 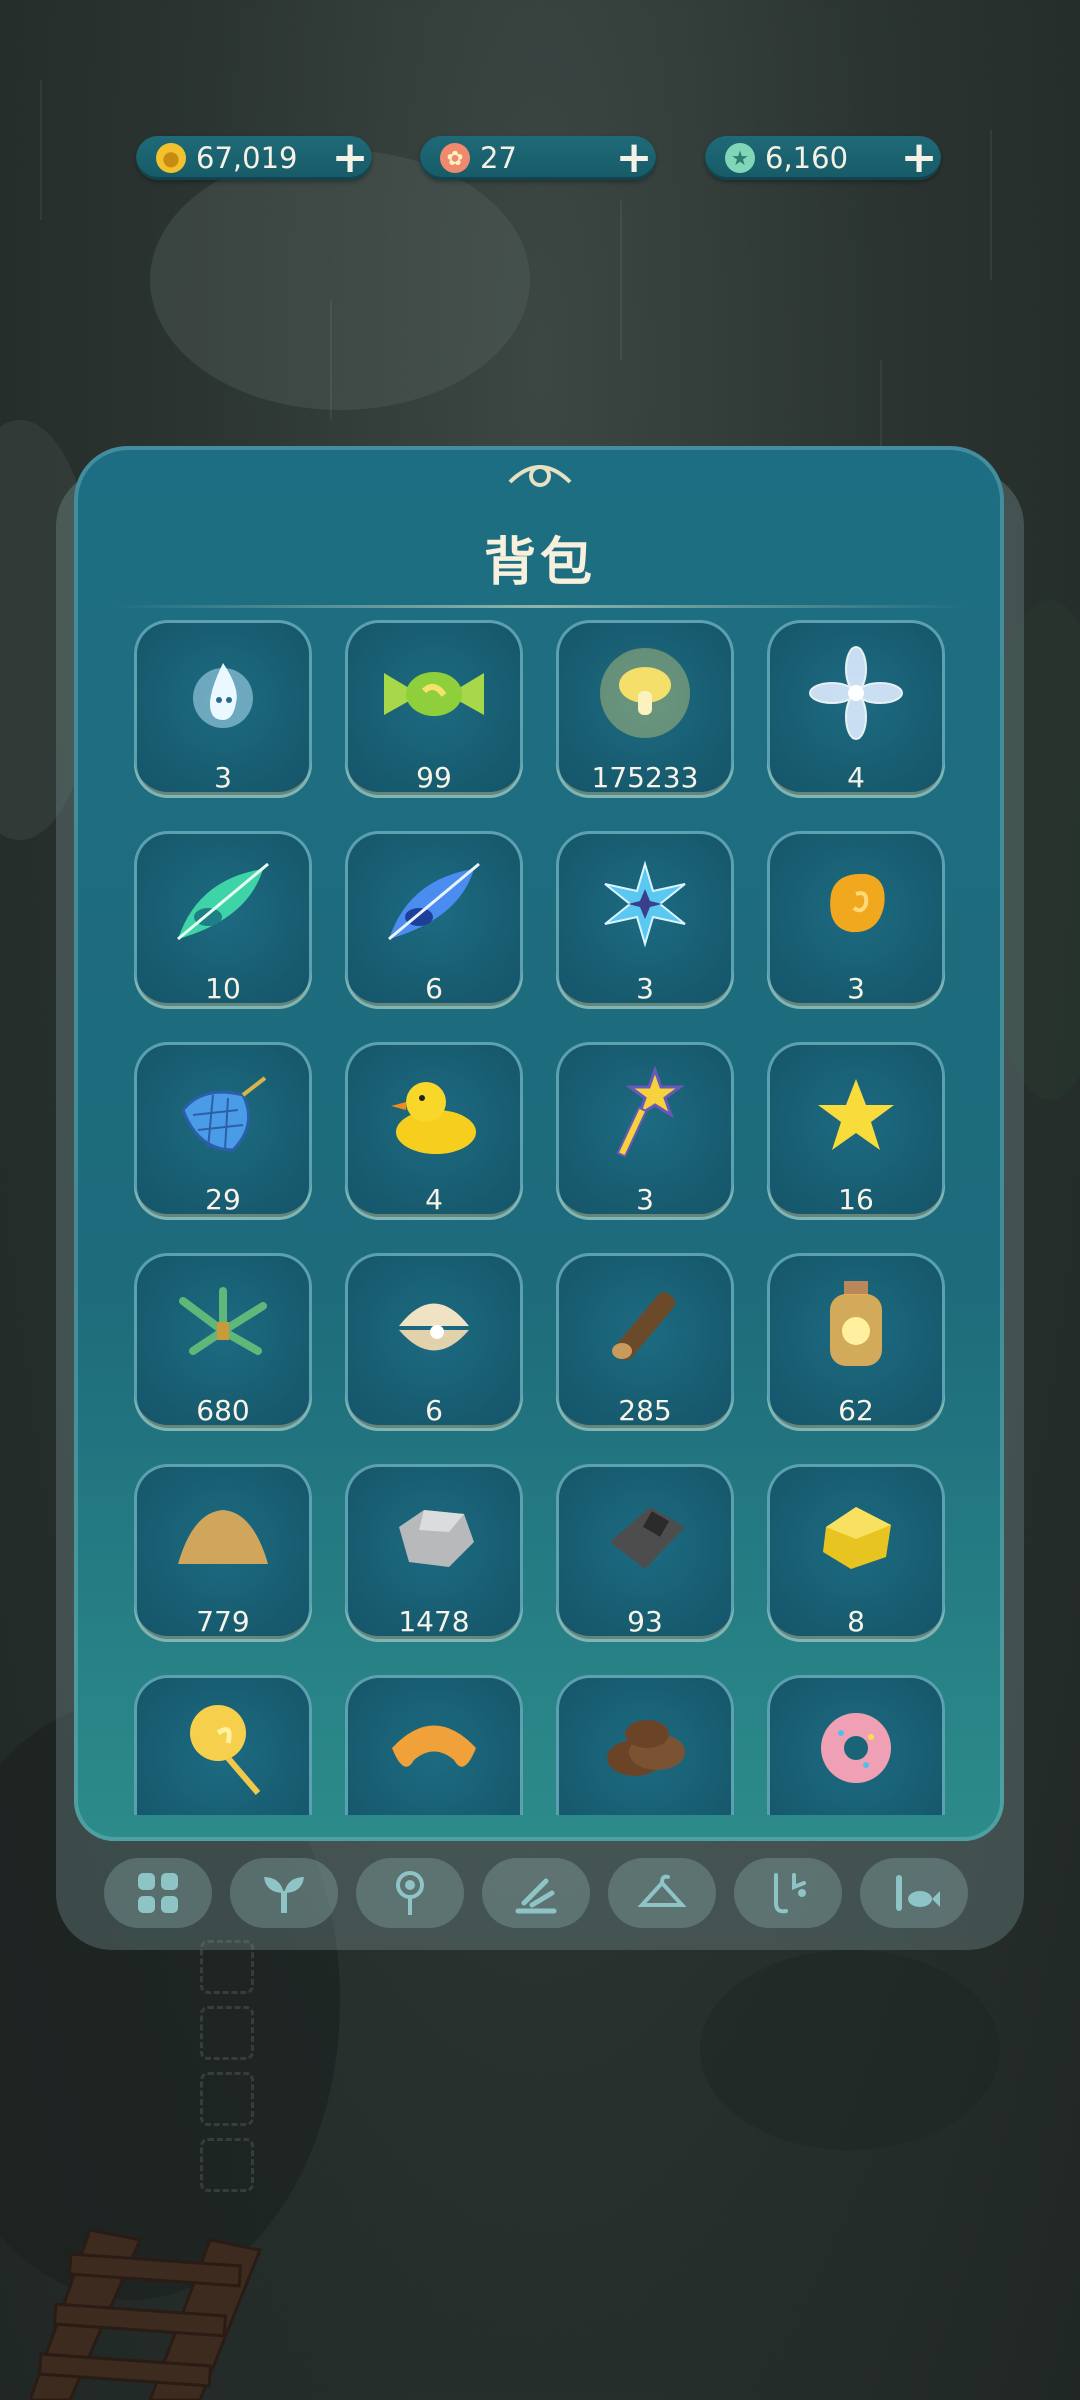 What do you see at coordinates (433, 1118) in the screenshot?
I see `rubber-duck-icon` at bounding box center [433, 1118].